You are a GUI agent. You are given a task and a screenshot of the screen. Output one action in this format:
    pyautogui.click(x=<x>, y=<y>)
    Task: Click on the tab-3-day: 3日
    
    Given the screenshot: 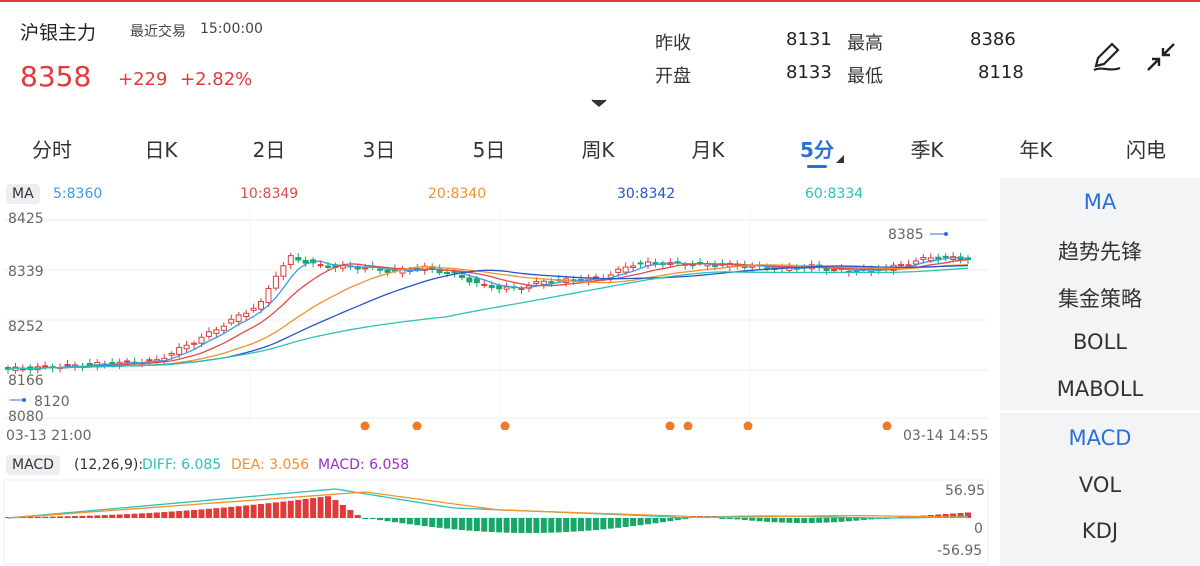 What is the action you would take?
    pyautogui.click(x=379, y=148)
    